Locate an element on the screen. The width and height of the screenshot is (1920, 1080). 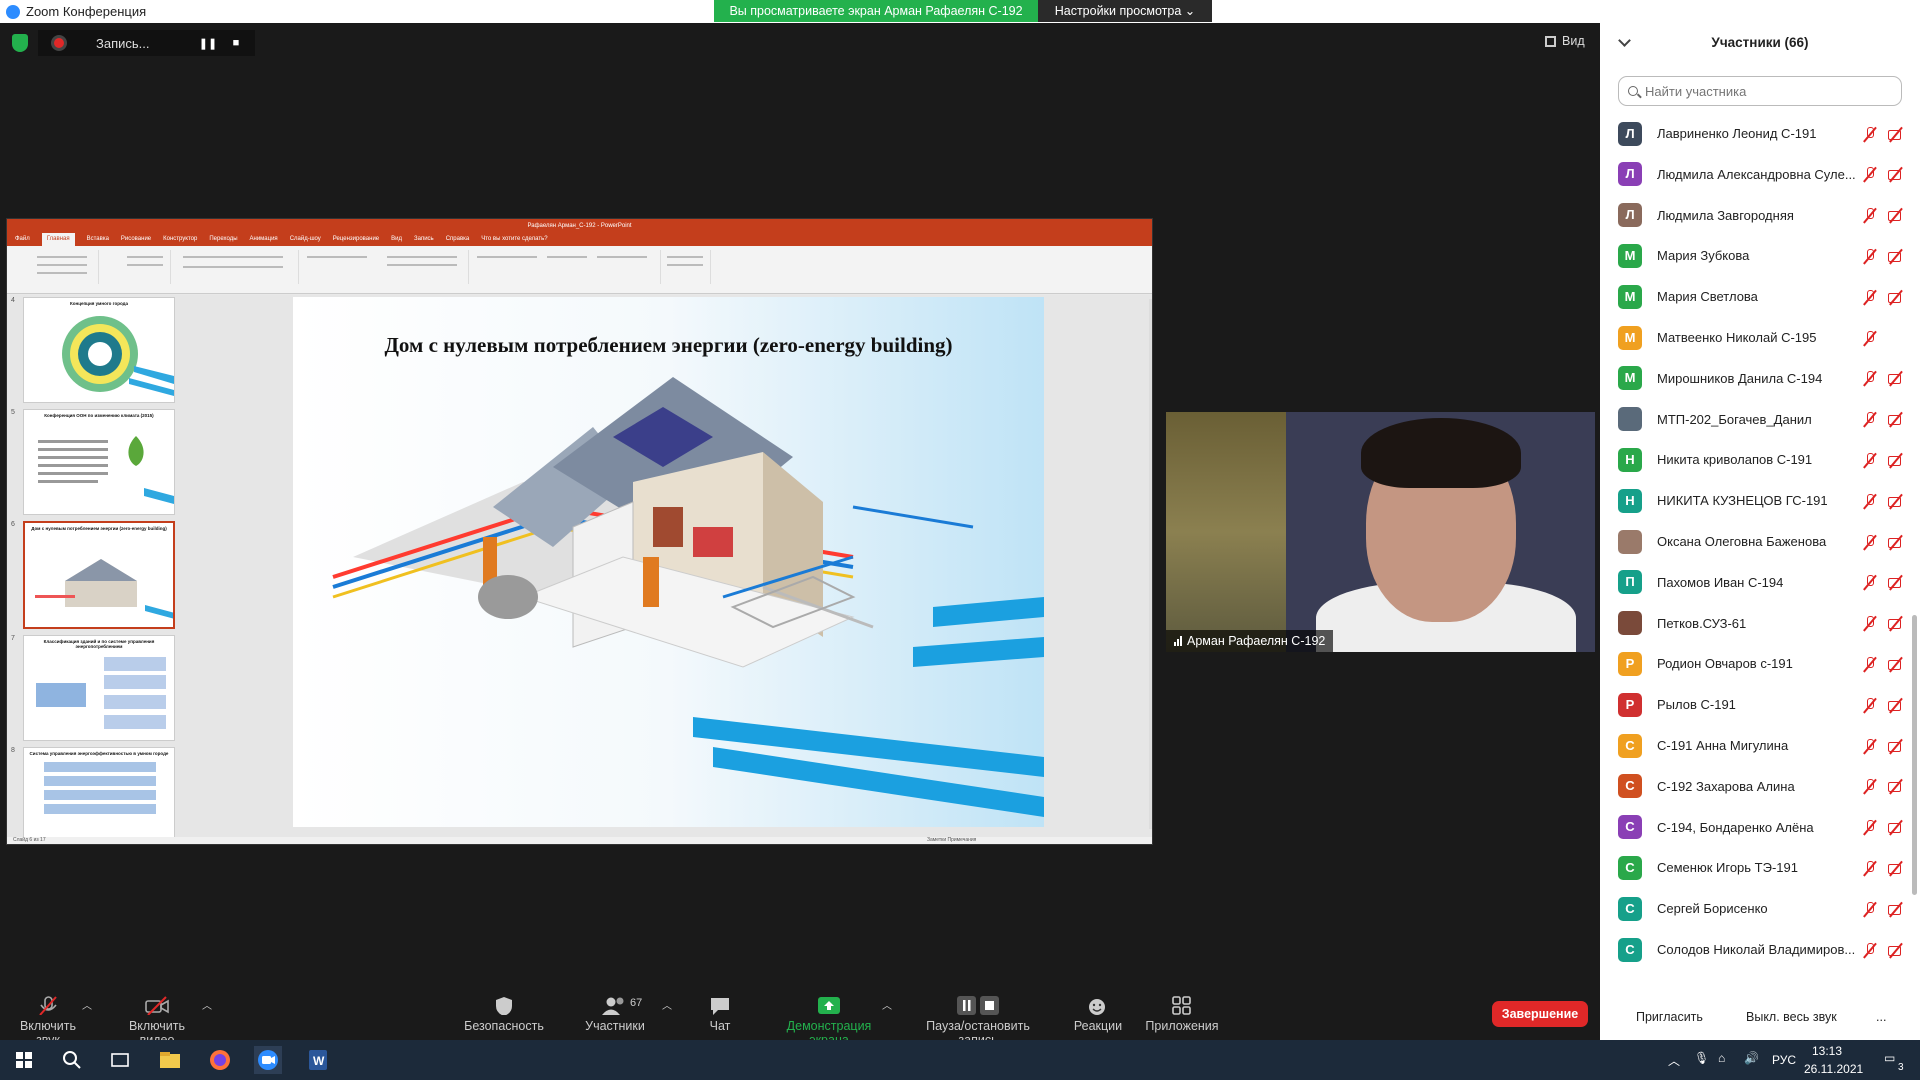
firefox-icon is located at coordinates (220, 1060).